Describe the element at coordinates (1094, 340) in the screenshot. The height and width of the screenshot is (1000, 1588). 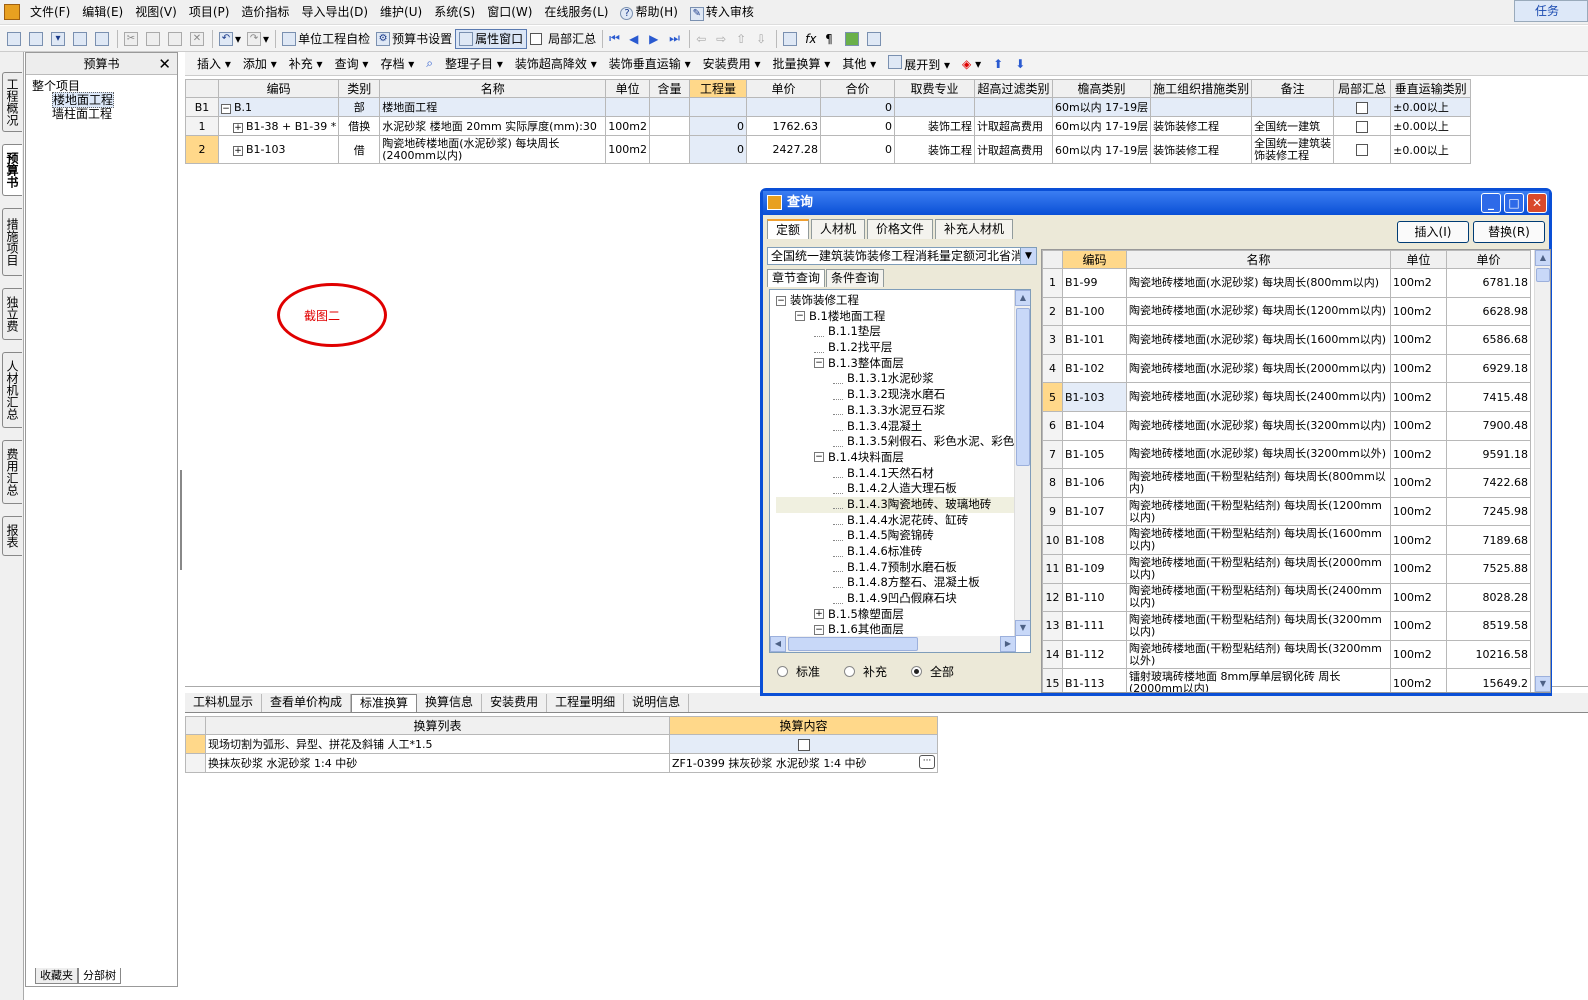
I see `row-code: B1-101` at that location.